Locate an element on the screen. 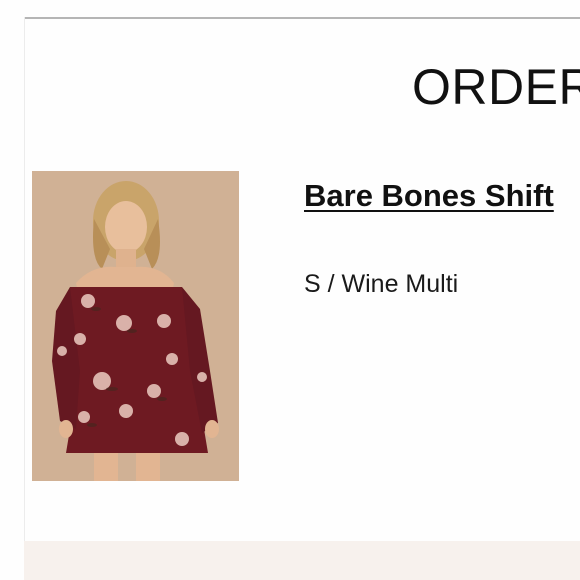 The height and width of the screenshot is (580, 580). order-heading: ORDER is located at coordinates (496, 87).